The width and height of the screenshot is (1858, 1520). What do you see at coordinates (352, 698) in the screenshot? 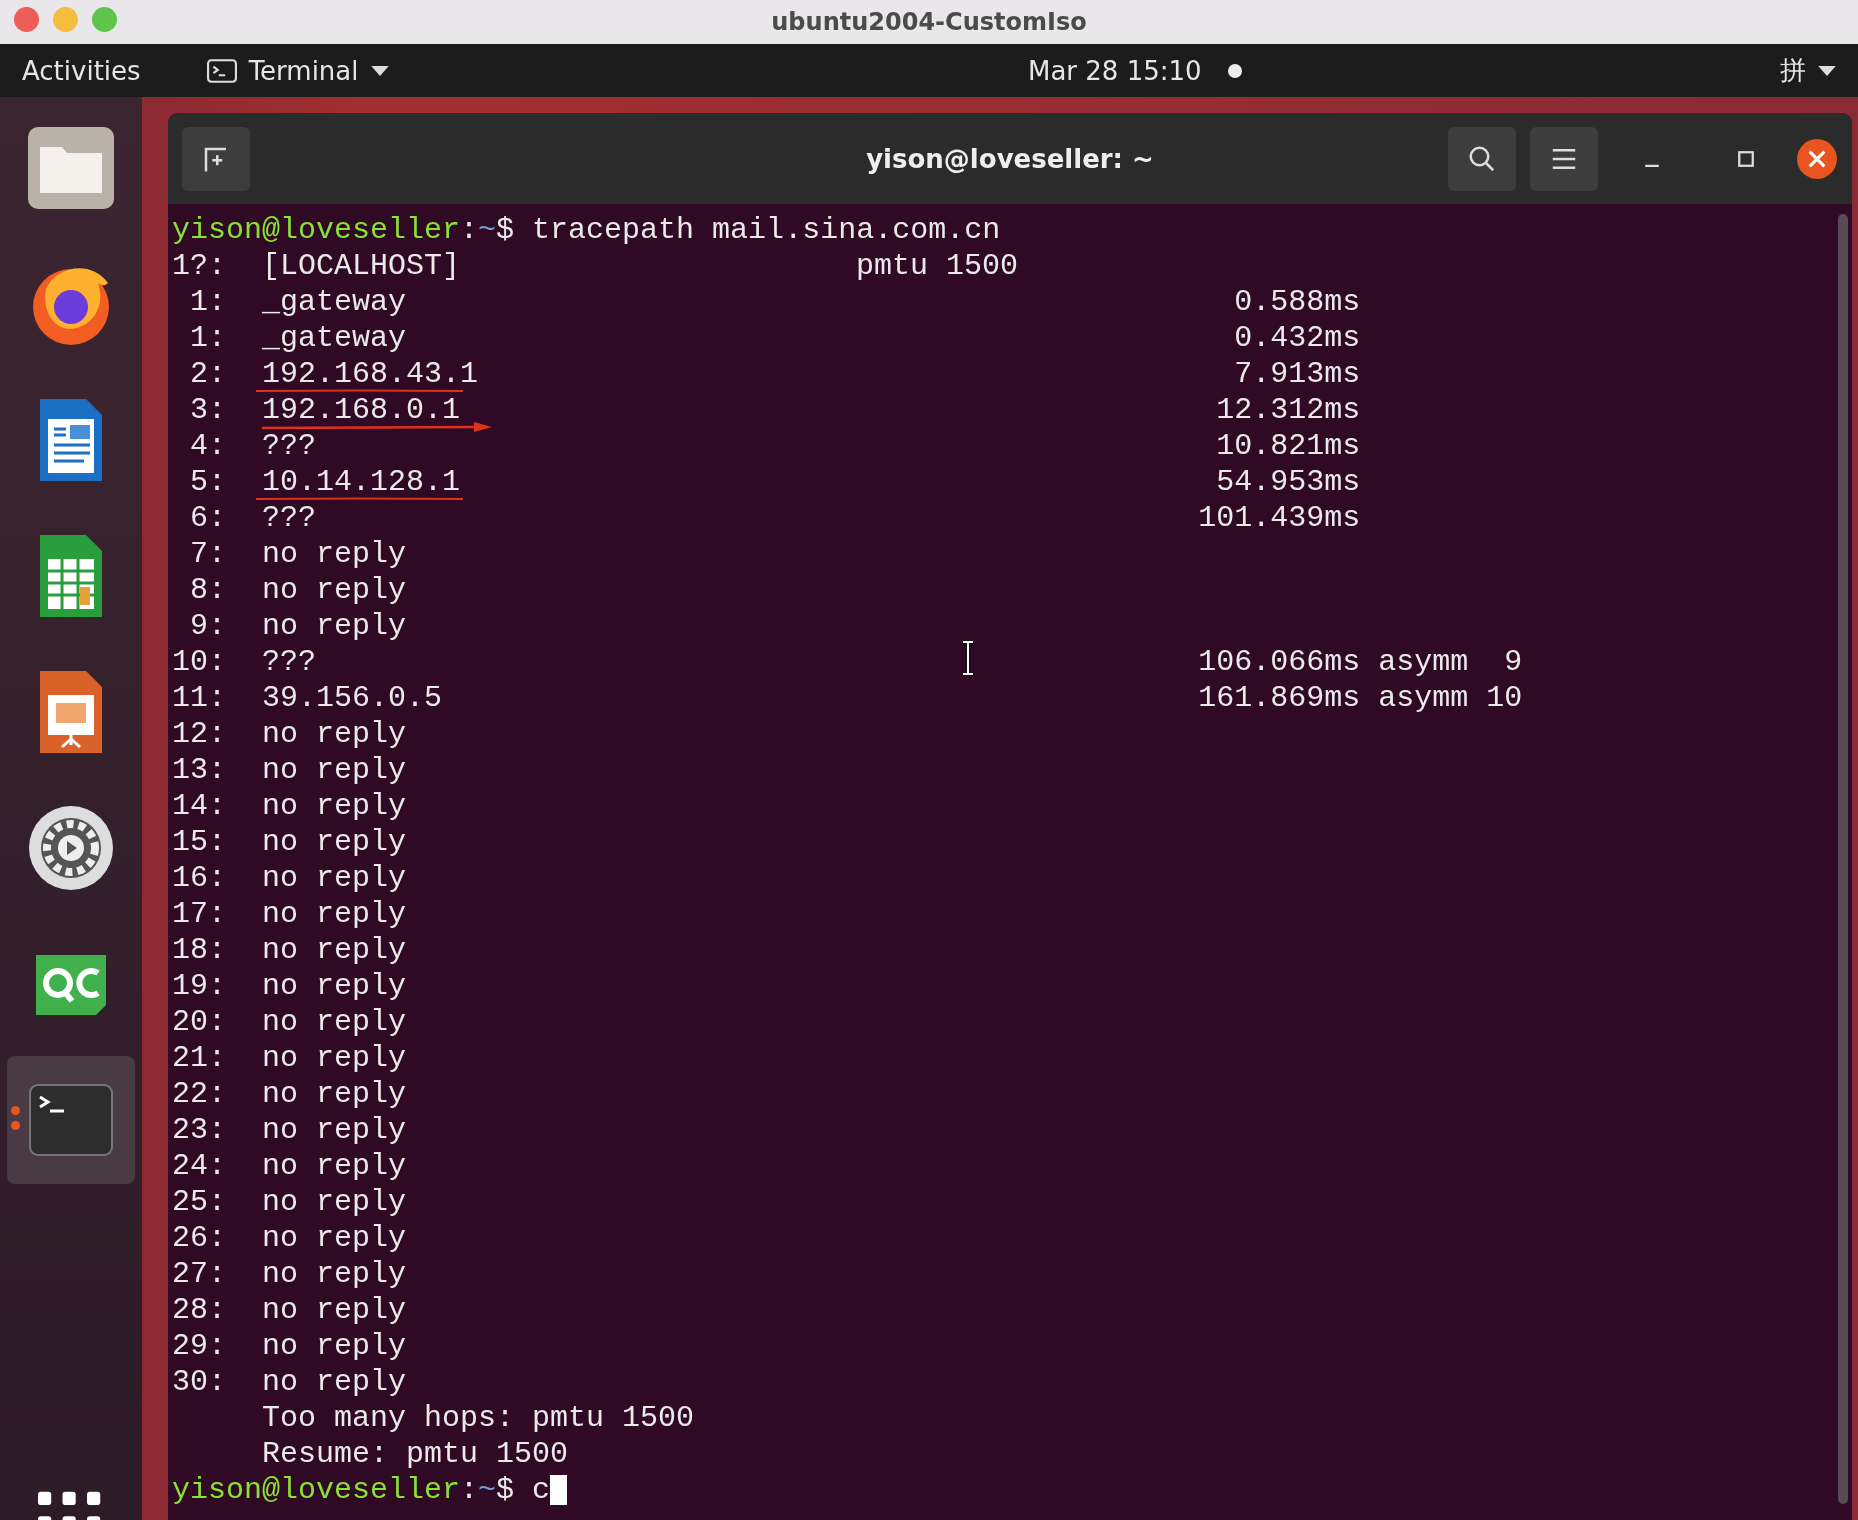
I see `hop-host: 39.156.0.5` at bounding box center [352, 698].